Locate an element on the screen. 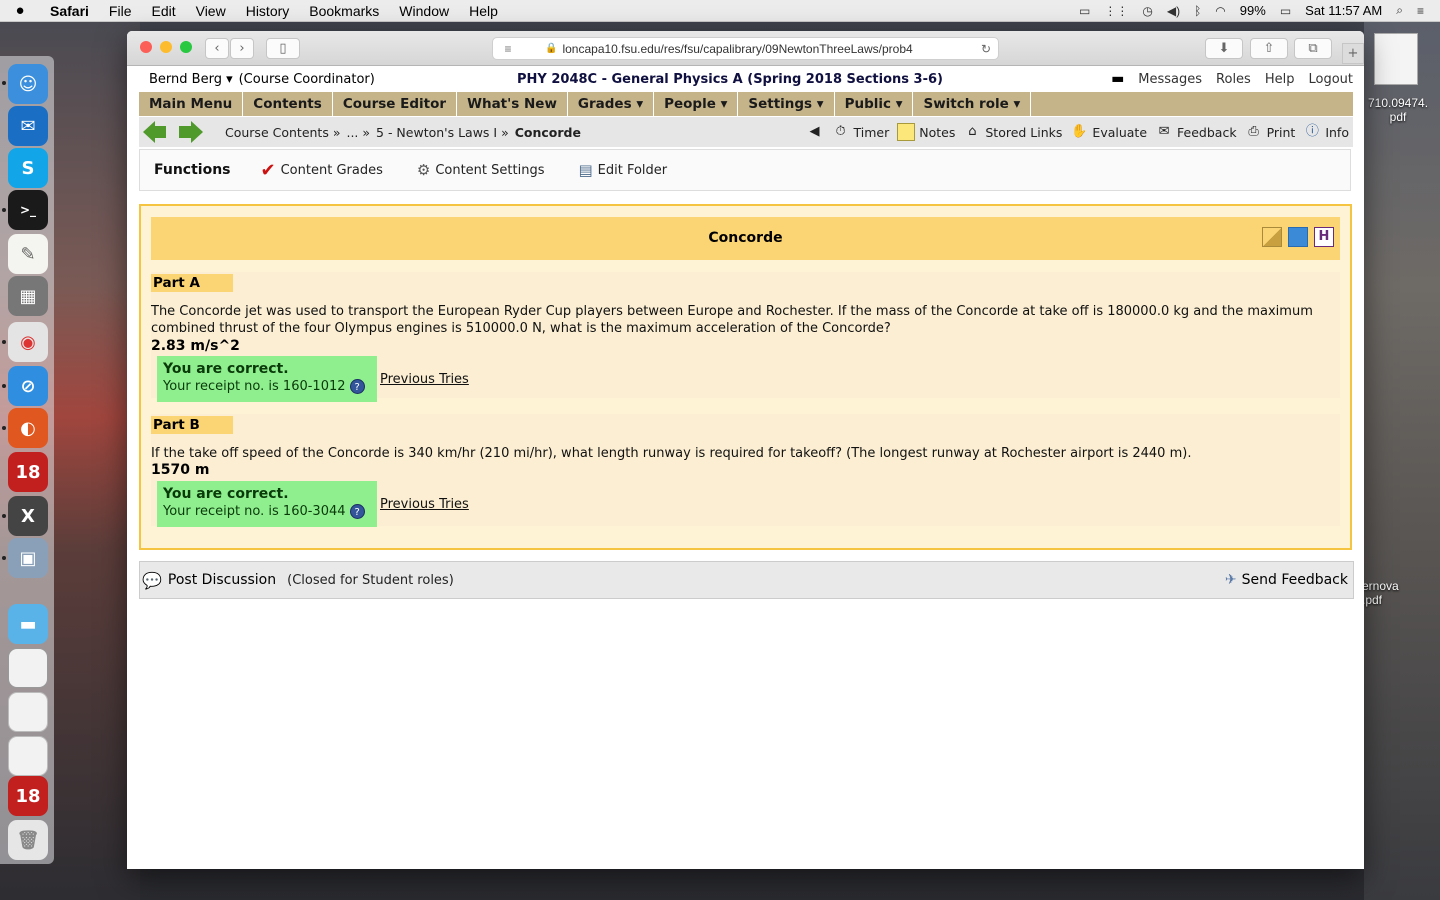 The height and width of the screenshot is (900, 1440). monitor-icon: ▬ is located at coordinates (1117, 79).